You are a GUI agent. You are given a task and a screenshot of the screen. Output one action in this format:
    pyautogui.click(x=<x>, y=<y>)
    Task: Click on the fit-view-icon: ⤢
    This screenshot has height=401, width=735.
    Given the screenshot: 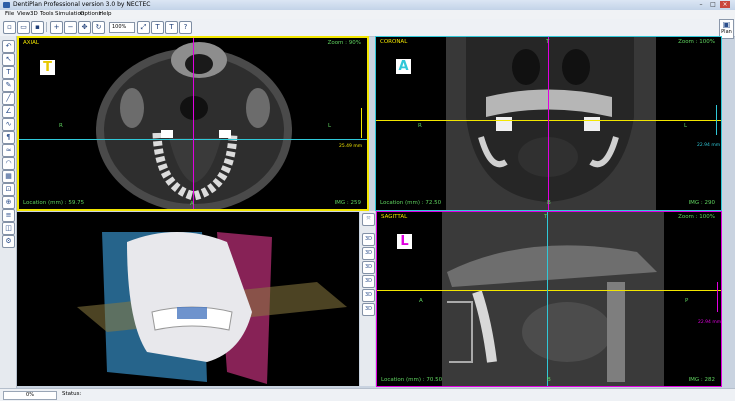 What is the action you would take?
    pyautogui.click(x=143, y=27)
    